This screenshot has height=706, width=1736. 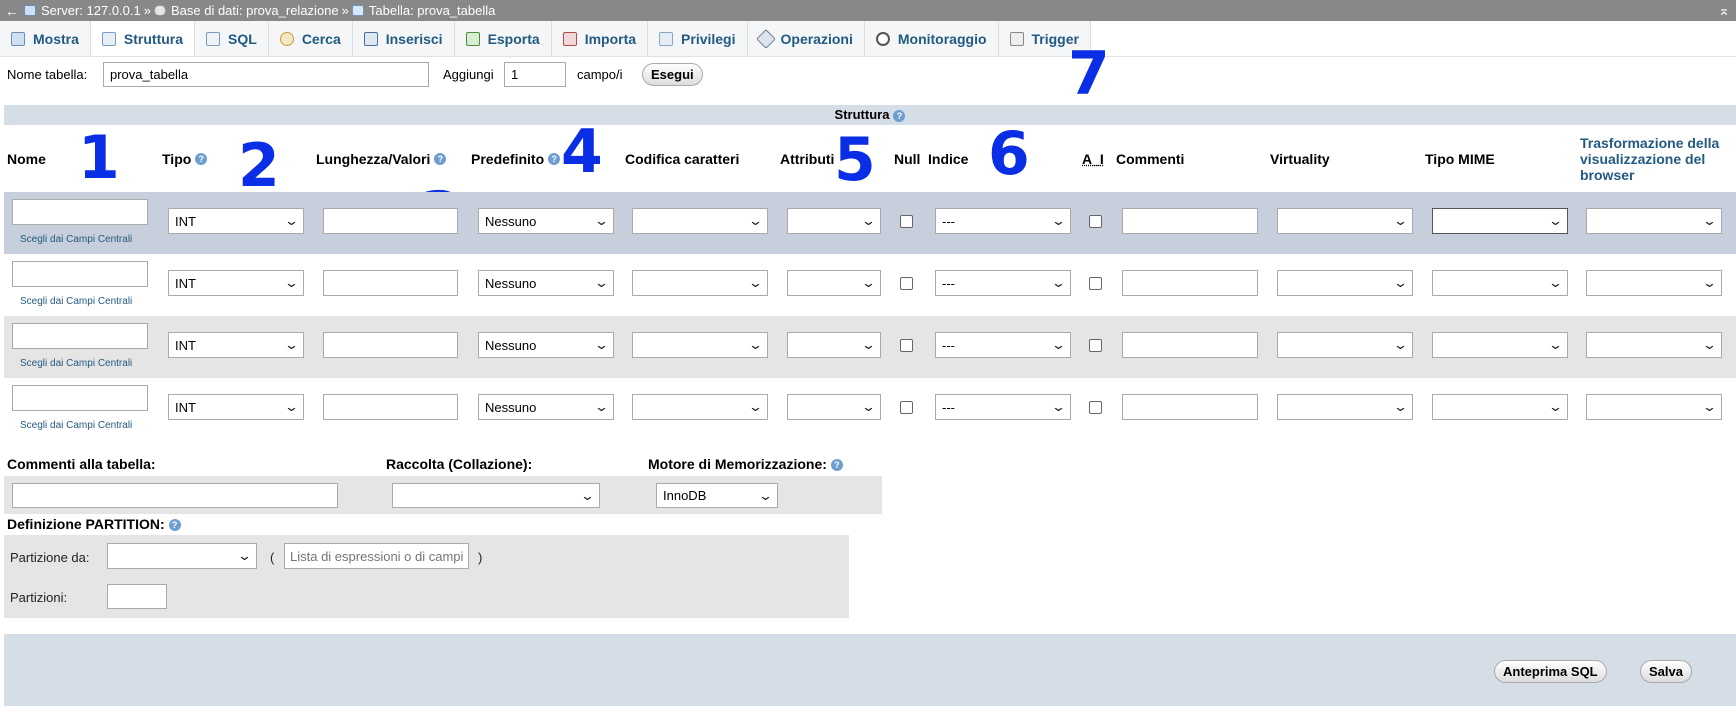 What do you see at coordinates (698, 38) in the screenshot?
I see `tab-privilegi: Privilegi` at bounding box center [698, 38].